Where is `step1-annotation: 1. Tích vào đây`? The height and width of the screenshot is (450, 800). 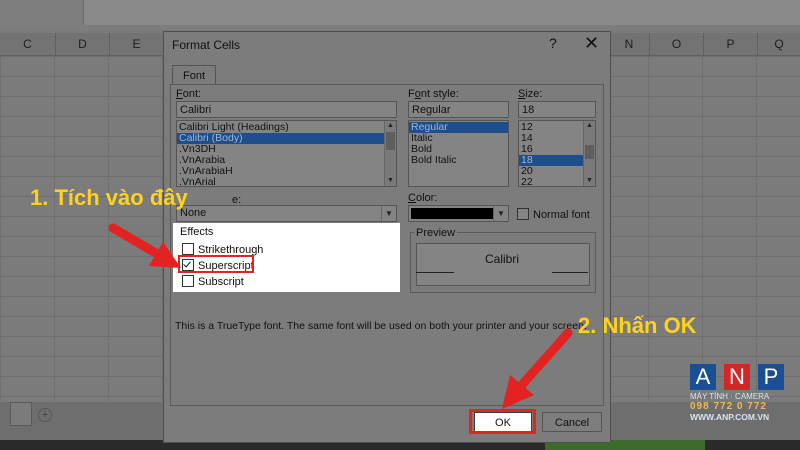 step1-annotation: 1. Tích vào đây is located at coordinates (109, 197).